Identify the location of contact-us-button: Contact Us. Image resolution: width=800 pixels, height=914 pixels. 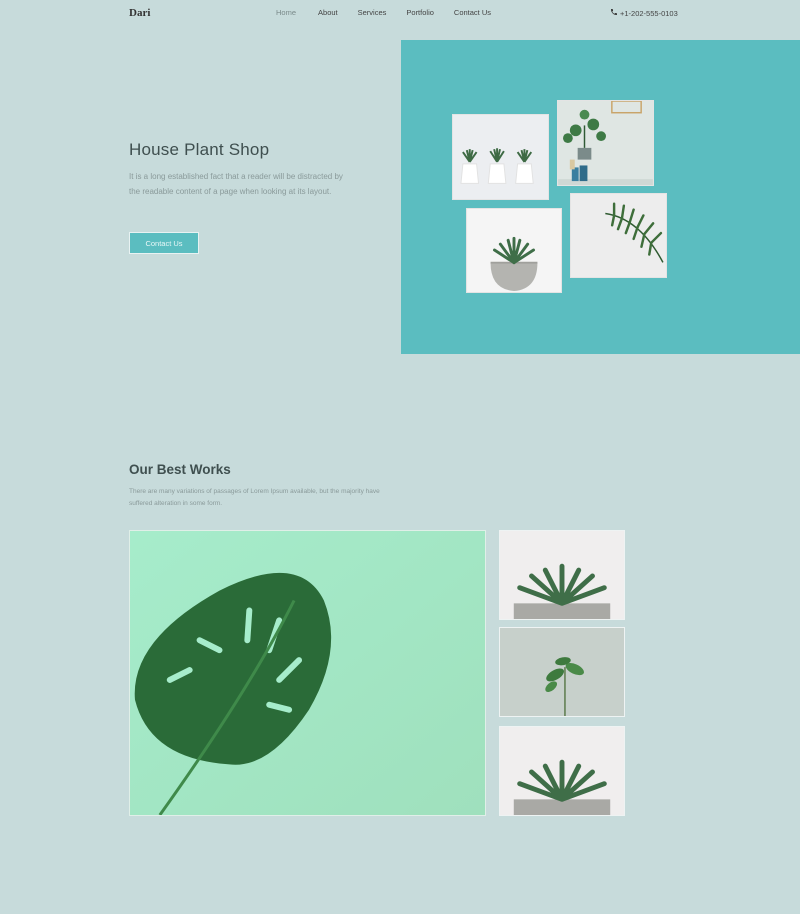
(164, 243).